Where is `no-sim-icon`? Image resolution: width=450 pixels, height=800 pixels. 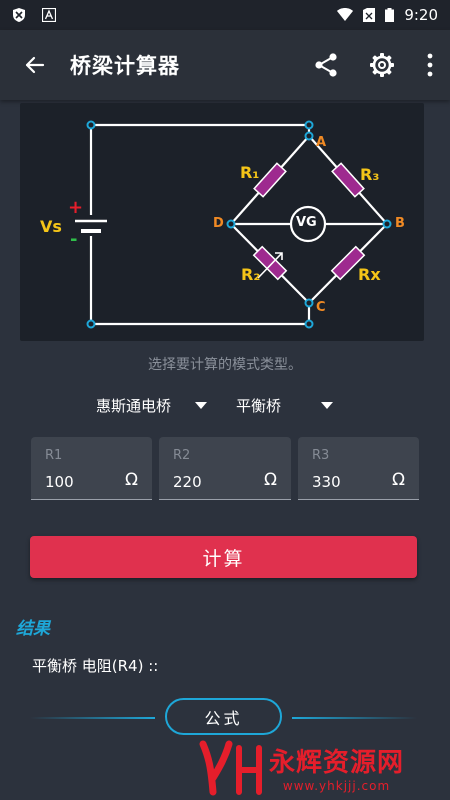 no-sim-icon is located at coordinates (369, 15).